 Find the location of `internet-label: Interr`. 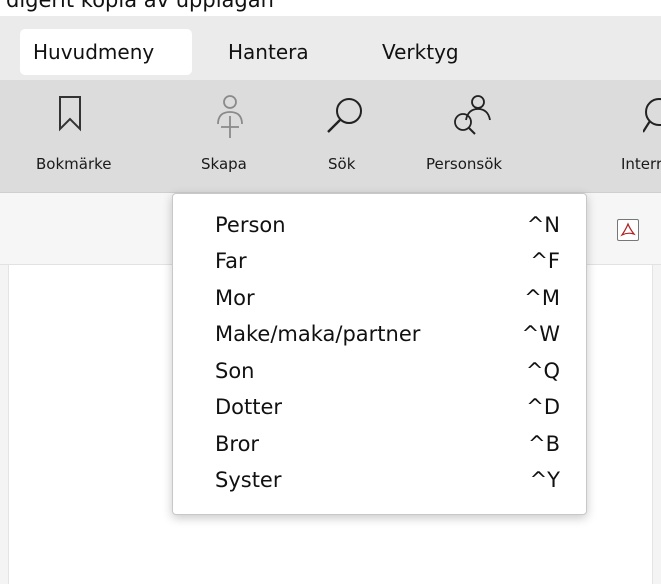

internet-label: Interr is located at coordinates (641, 164).